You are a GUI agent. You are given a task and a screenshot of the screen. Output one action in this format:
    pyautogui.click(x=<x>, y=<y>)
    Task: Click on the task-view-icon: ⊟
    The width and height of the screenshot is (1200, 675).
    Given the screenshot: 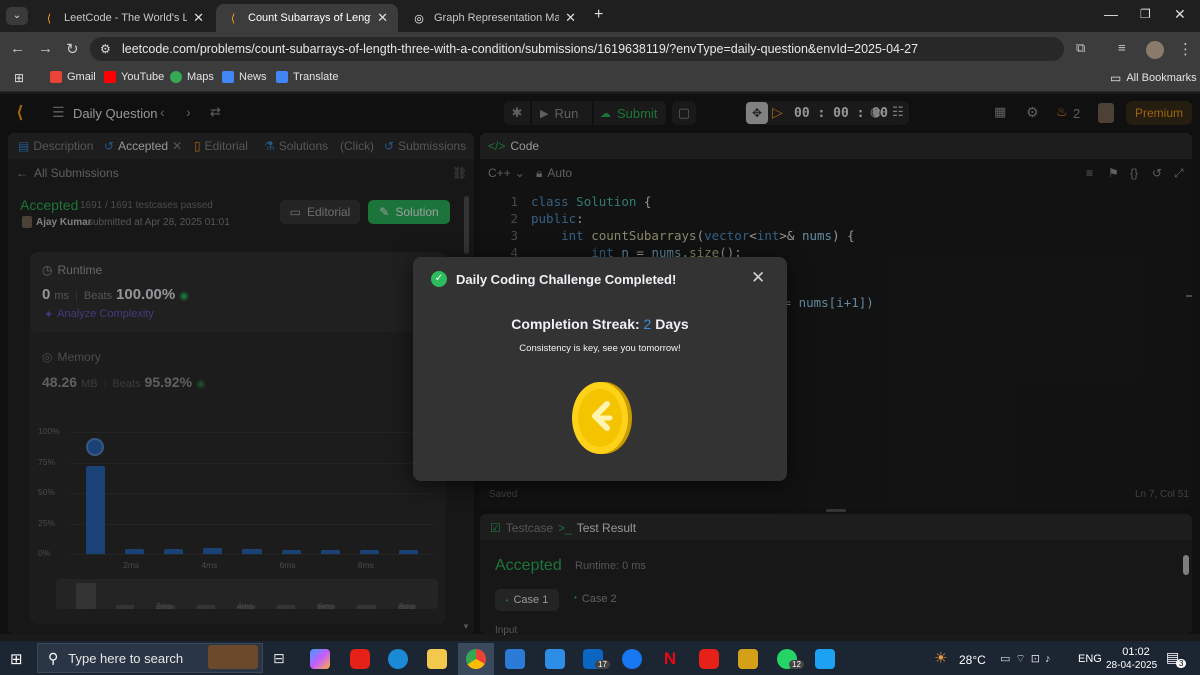 What is the action you would take?
    pyautogui.click(x=279, y=658)
    